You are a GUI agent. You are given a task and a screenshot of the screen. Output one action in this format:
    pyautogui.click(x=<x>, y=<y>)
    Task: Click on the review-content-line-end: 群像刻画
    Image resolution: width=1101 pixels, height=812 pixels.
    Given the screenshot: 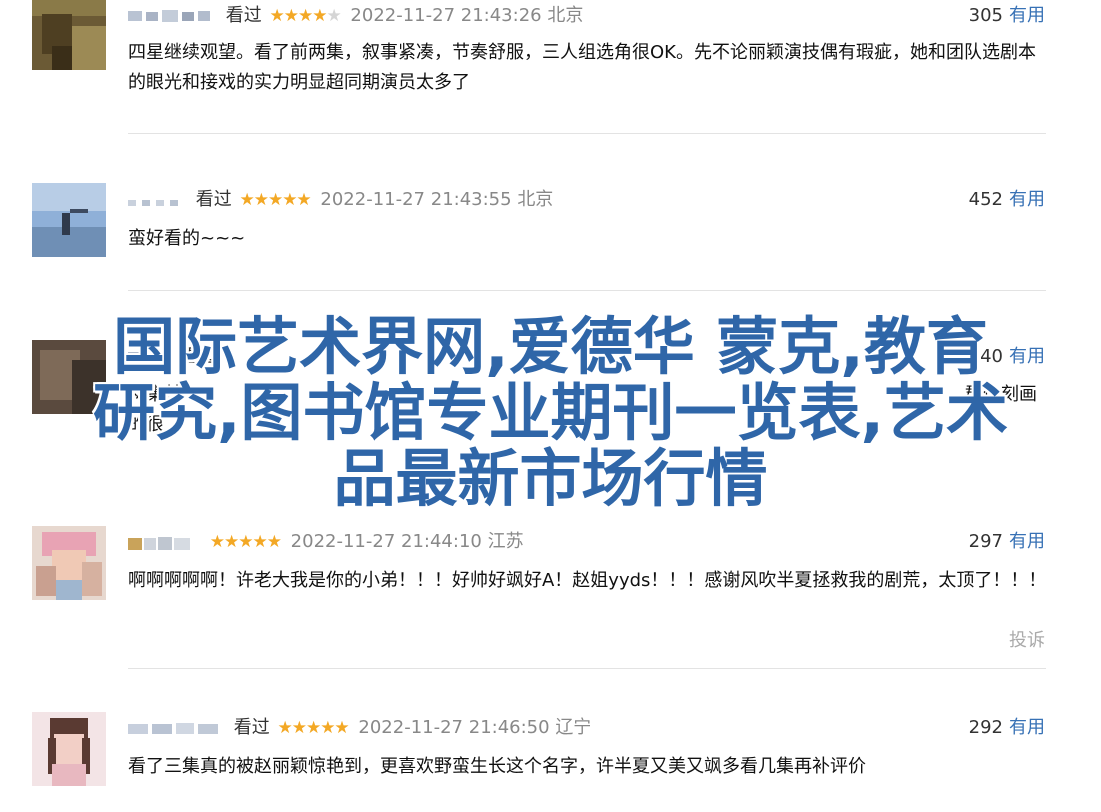 What is the action you would take?
    pyautogui.click(x=1001, y=394)
    